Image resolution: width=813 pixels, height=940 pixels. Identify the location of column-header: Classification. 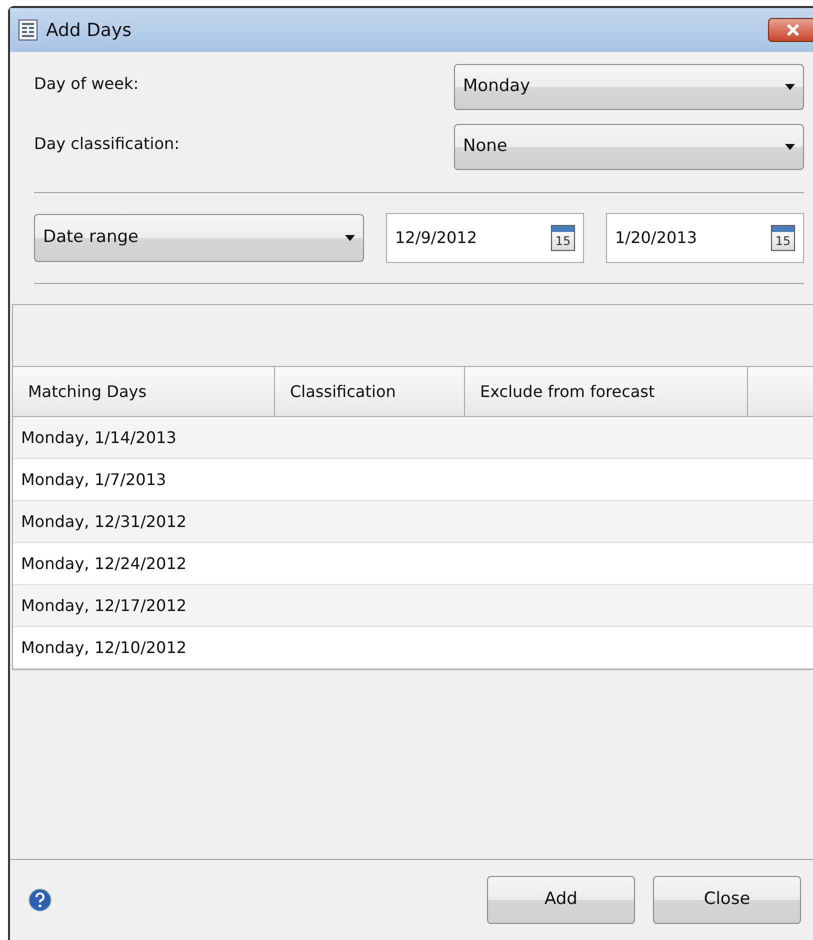
(370, 391).